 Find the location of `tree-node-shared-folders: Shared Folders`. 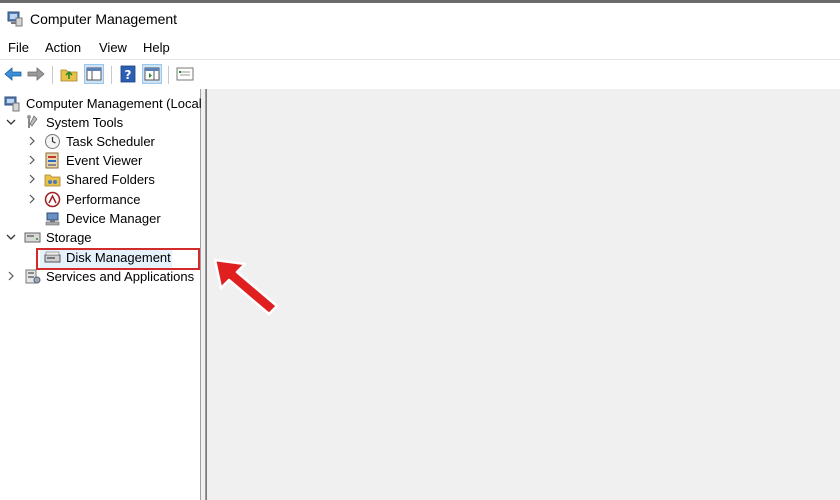

tree-node-shared-folders: Shared Folders is located at coordinates (100, 179).